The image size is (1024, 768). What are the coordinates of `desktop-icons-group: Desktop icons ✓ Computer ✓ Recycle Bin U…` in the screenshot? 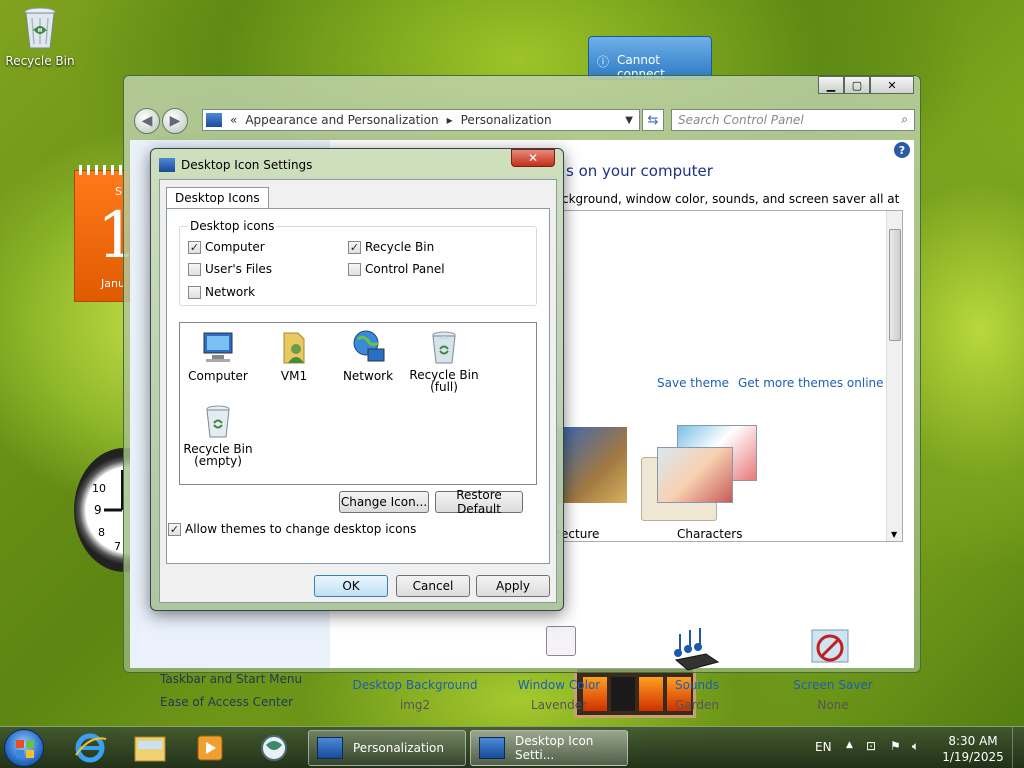 It's located at (358, 262).